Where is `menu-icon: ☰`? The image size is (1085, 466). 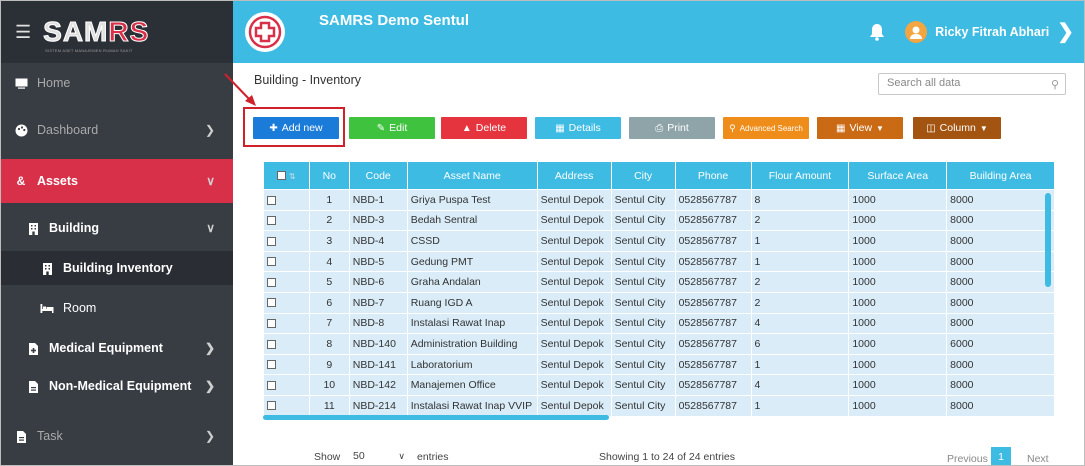
menu-icon: ☰ is located at coordinates (23, 32).